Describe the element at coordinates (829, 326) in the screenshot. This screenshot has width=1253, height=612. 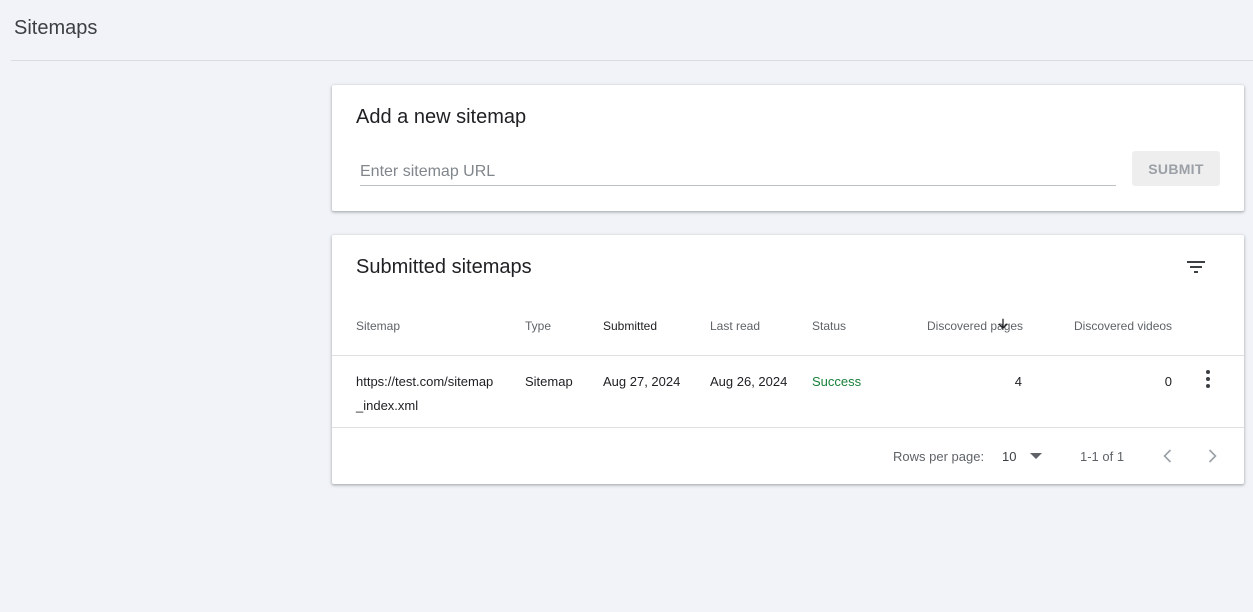
I see `column-header-status: Status` at that location.